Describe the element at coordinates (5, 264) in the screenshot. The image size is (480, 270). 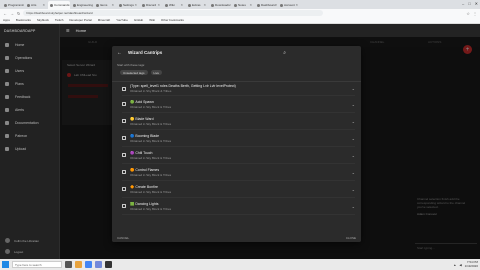
I see `start-icon` at that location.